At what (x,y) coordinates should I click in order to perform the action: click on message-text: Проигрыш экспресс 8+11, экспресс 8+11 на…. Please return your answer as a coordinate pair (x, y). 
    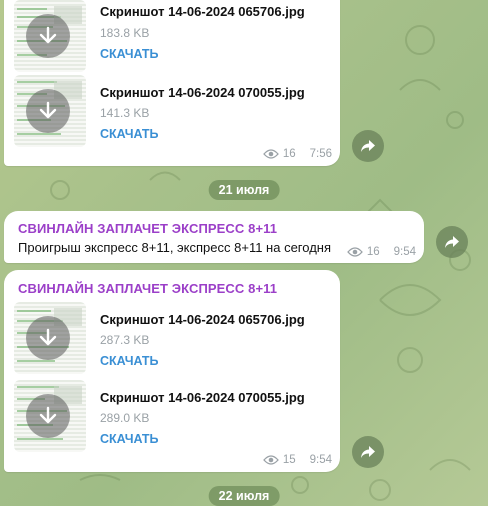
    Looking at the image, I should click on (175, 247).